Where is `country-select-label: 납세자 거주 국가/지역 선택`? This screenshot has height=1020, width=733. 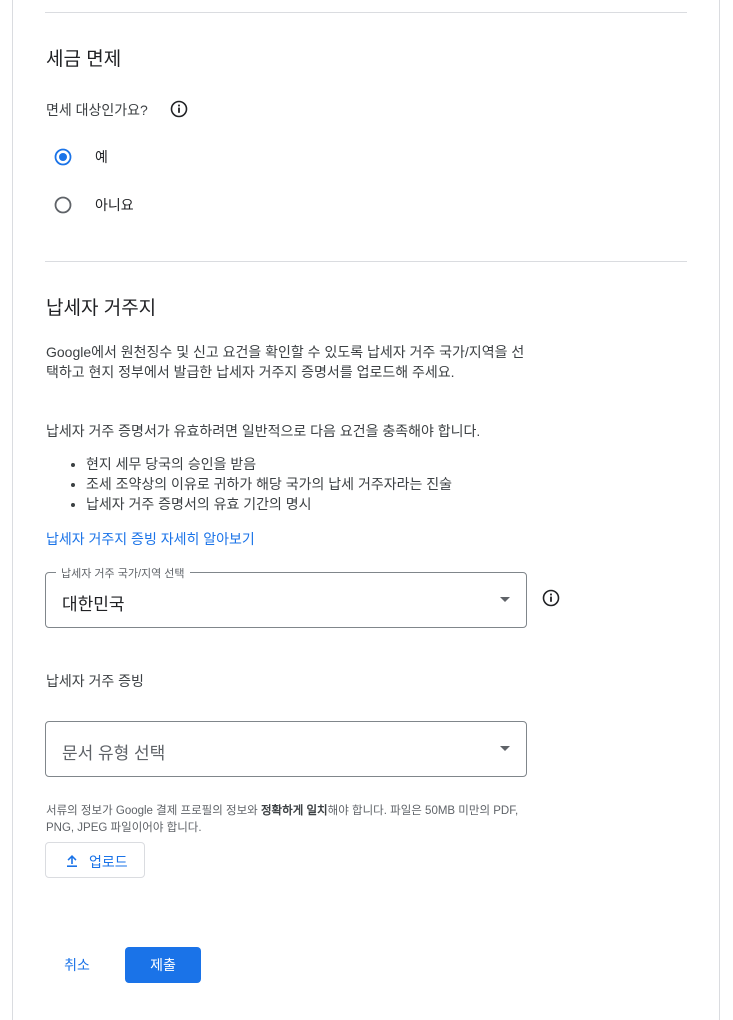 country-select-label: 납세자 거주 국가/지역 선택 is located at coordinates (123, 573).